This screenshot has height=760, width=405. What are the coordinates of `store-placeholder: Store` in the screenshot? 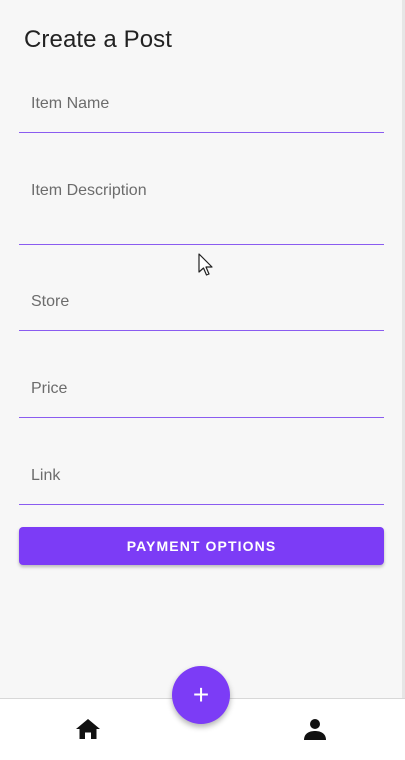 It's located at (50, 301).